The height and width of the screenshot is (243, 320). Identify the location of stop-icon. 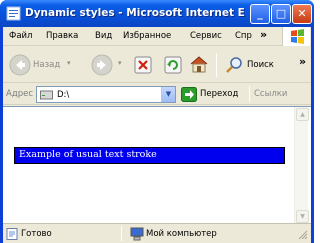
(143, 65).